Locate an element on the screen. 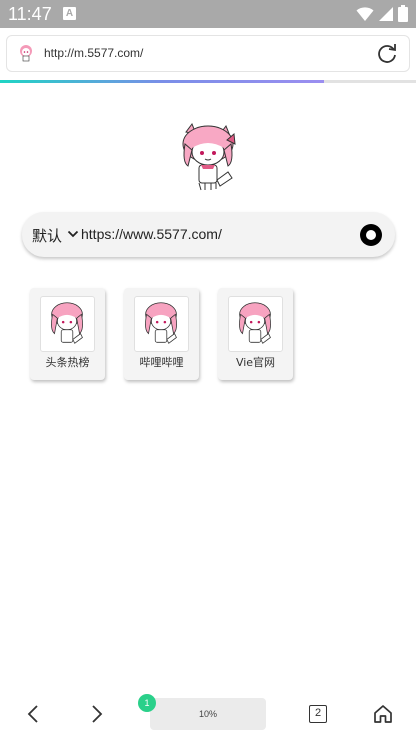  shortcut-tile-bilibili: 哔哩哔哩 is located at coordinates (161, 334).